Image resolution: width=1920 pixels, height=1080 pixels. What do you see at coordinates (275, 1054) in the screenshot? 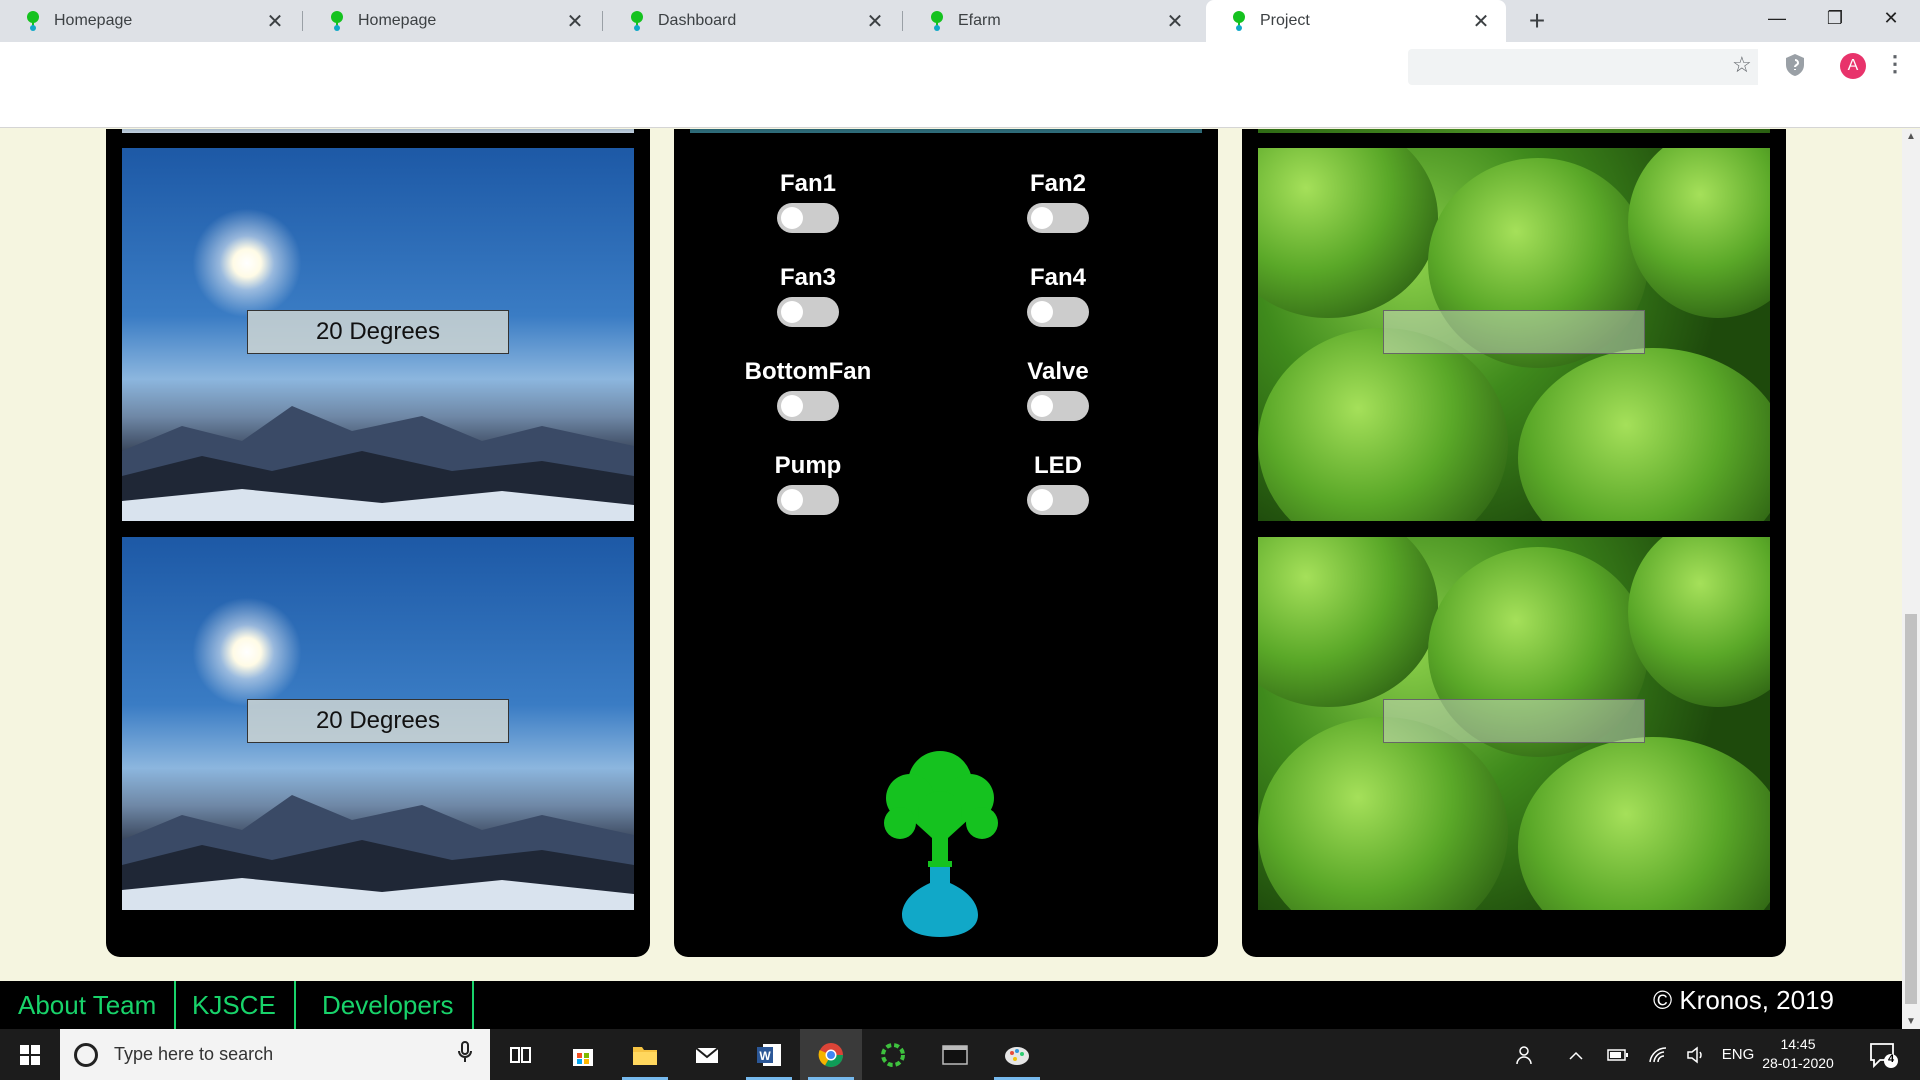
I see `taskbar-search: Type here to search` at bounding box center [275, 1054].